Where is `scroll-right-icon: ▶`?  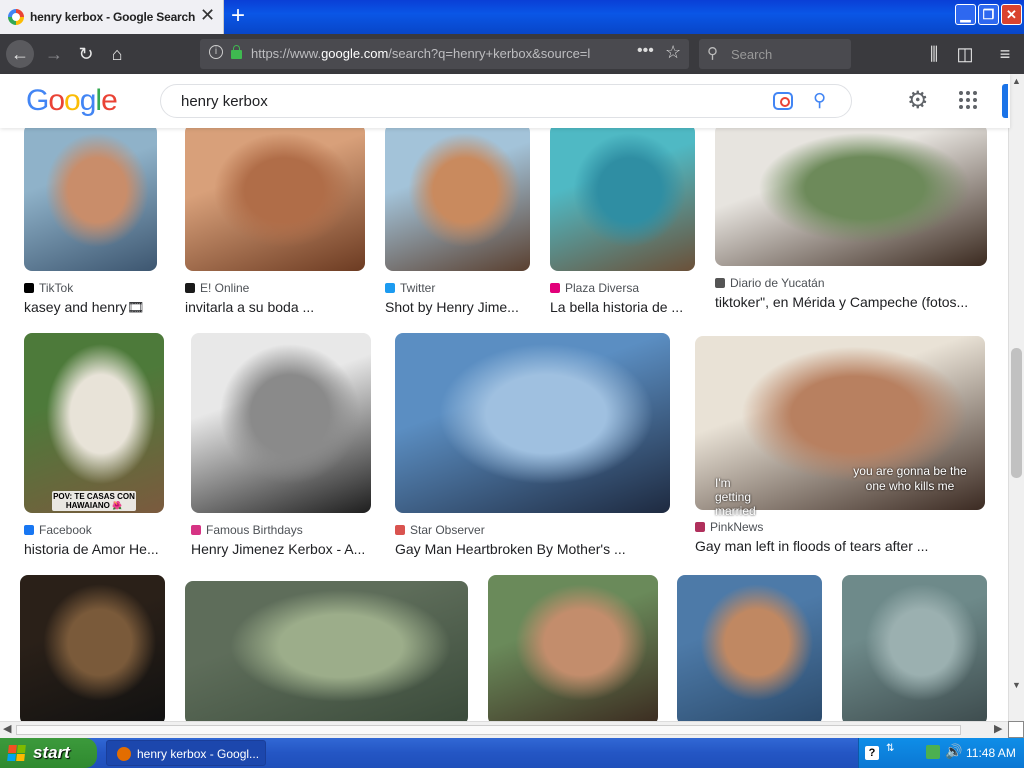
scroll-right-icon: ▶ is located at coordinates (998, 728).